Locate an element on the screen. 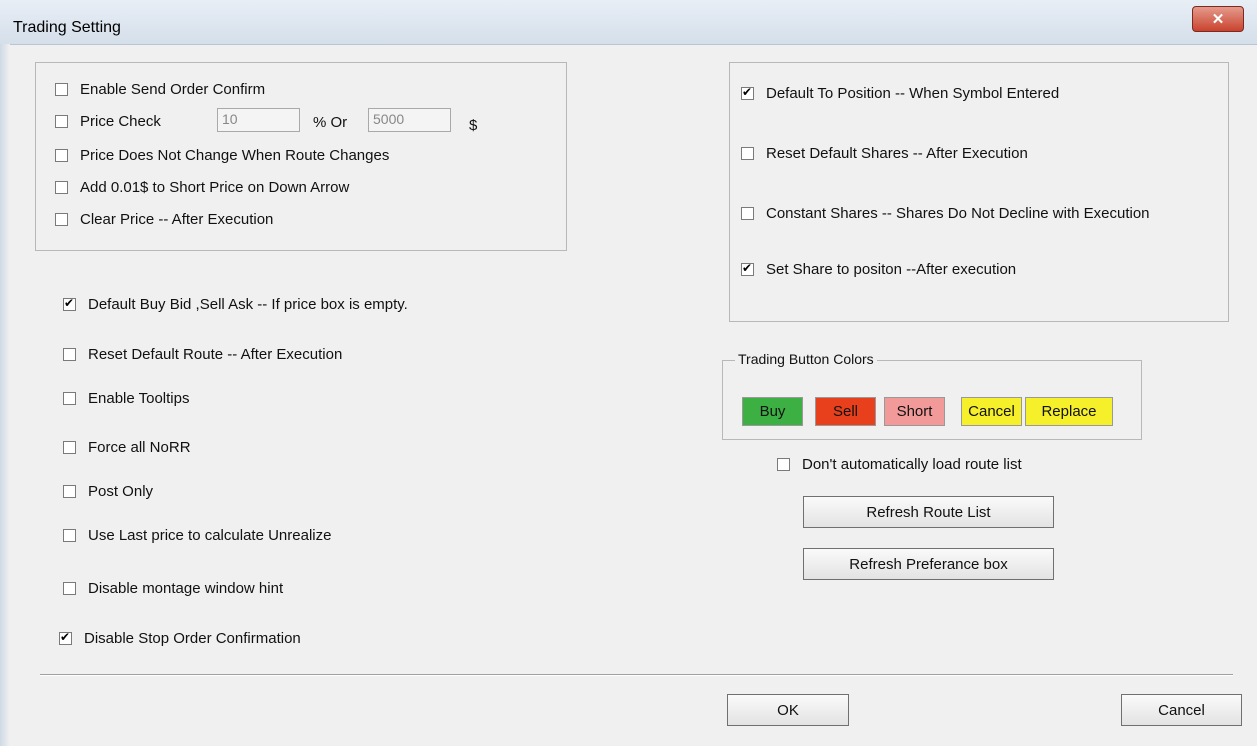  enable-tooltips-checkbox: Enable Tooltips is located at coordinates (126, 398).